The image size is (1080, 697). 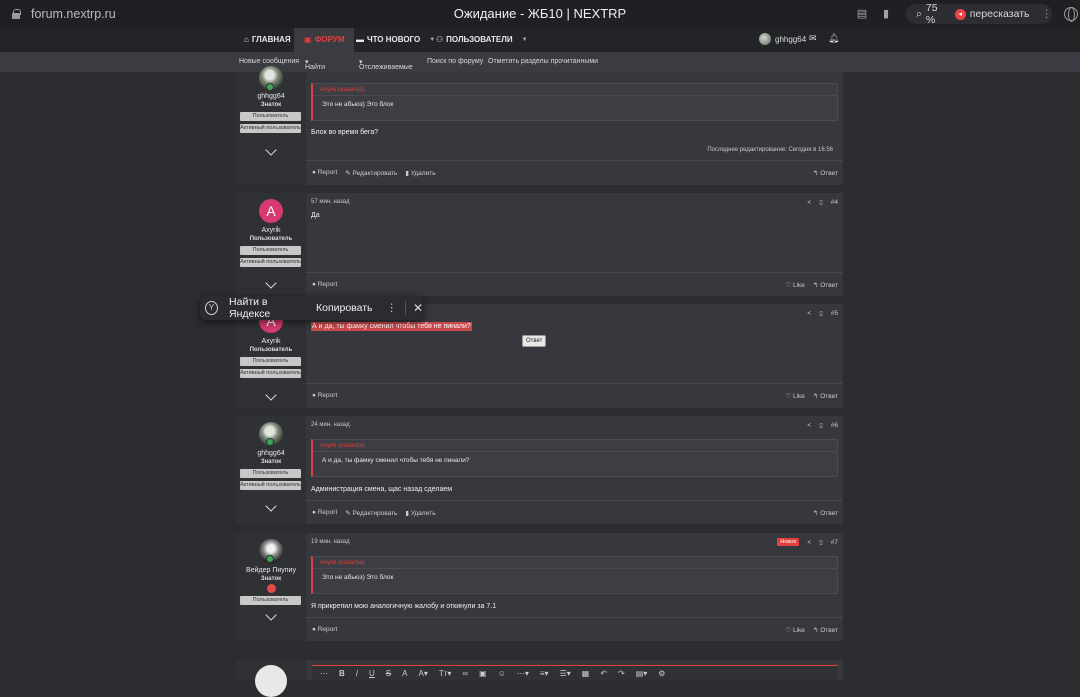 I want to click on bold-icon: B, so click(x=342, y=673).